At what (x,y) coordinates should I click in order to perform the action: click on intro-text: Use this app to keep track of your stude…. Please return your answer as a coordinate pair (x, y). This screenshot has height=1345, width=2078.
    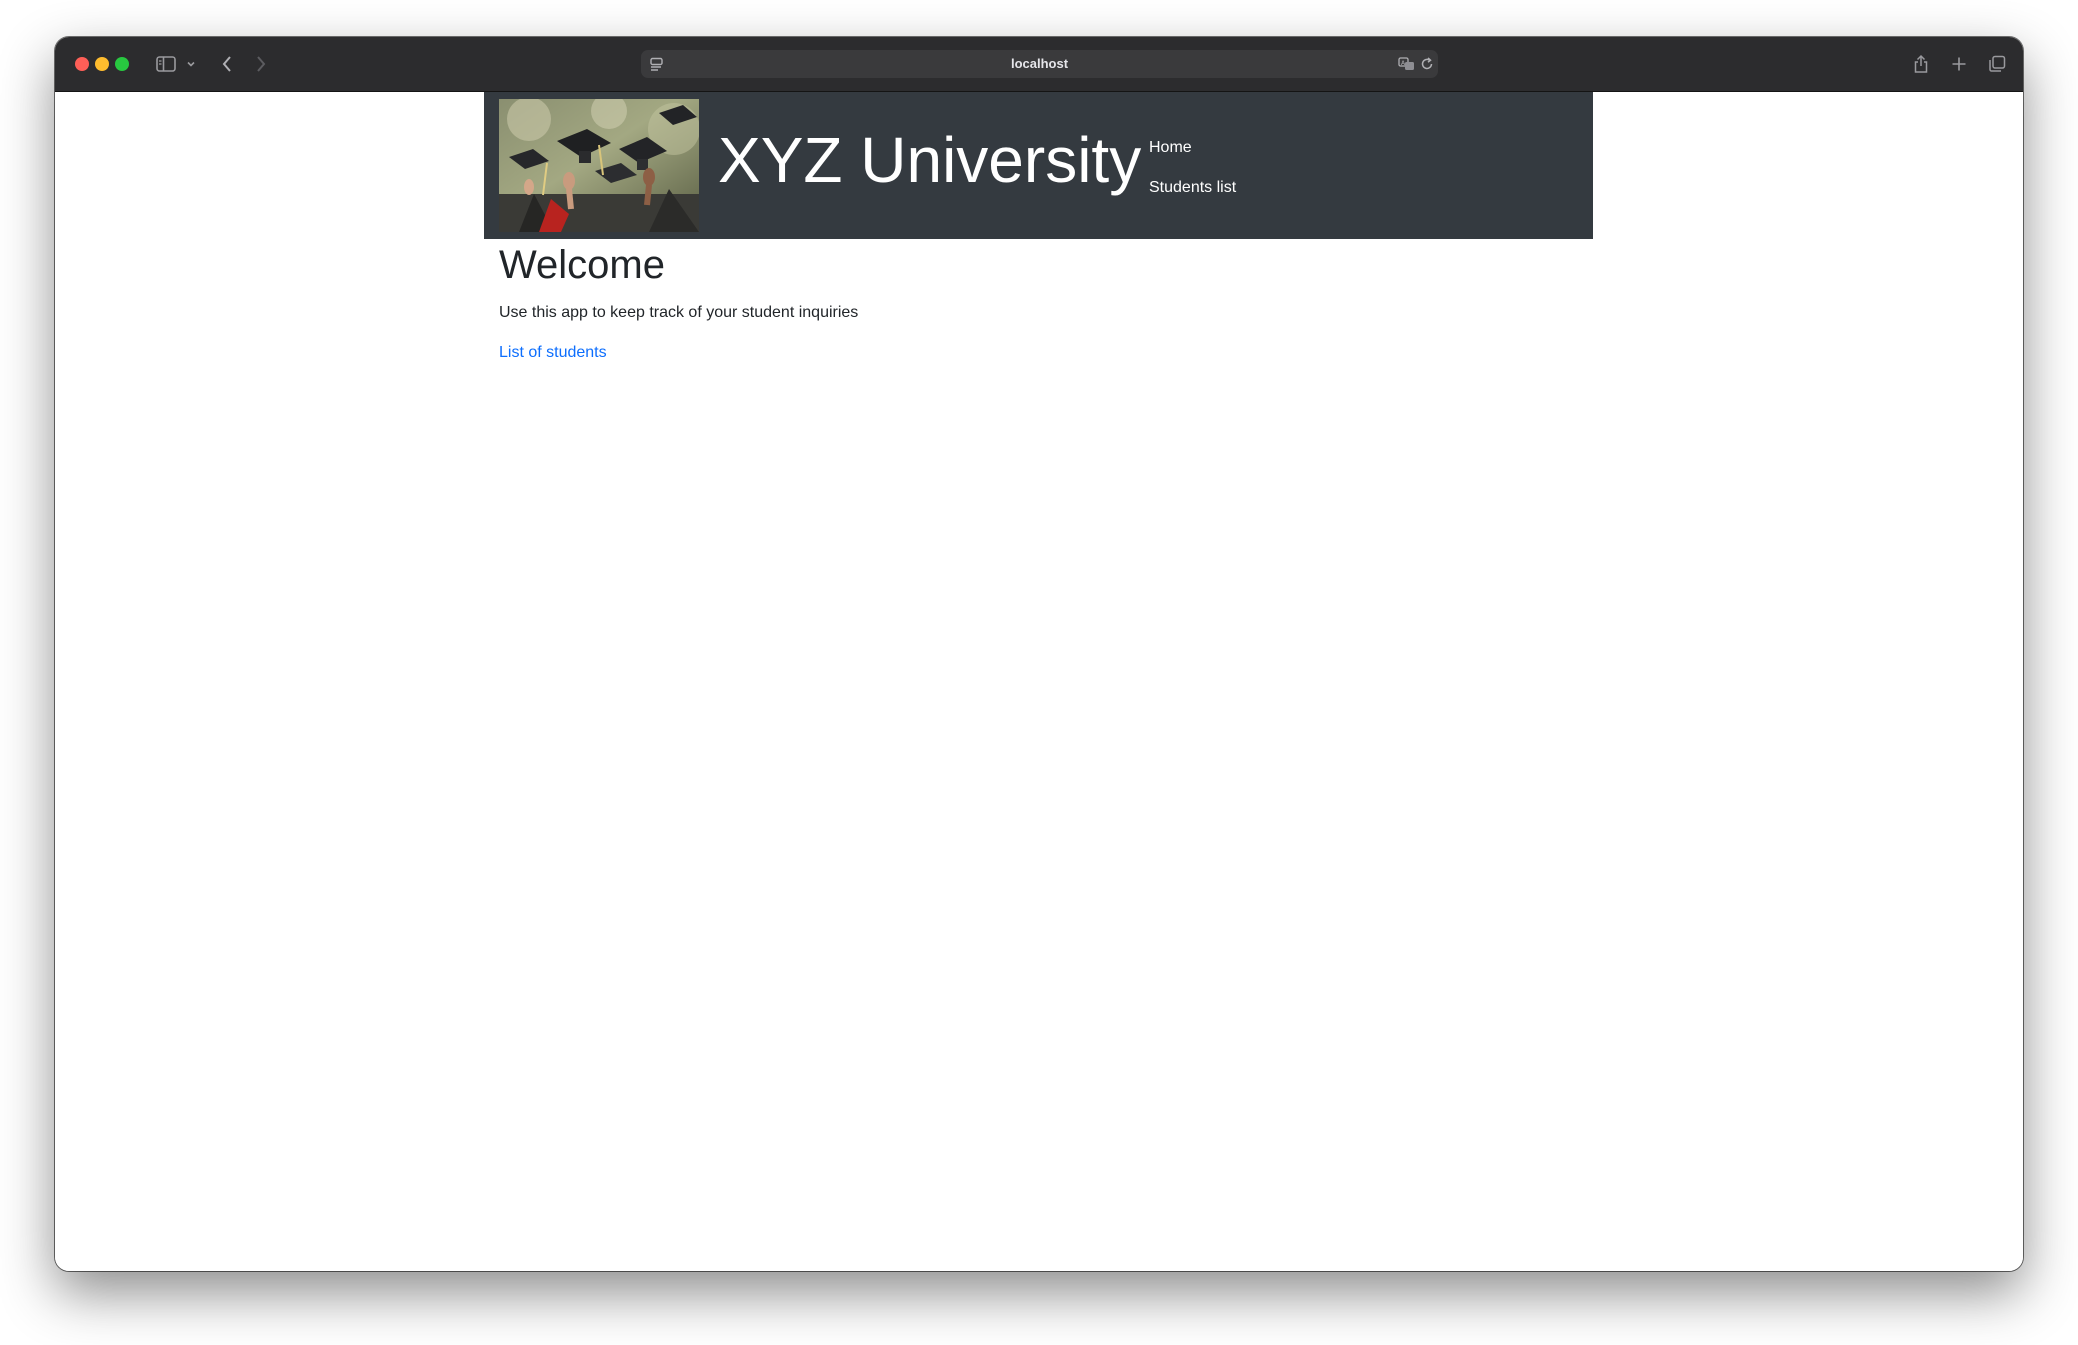
    Looking at the image, I should click on (679, 312).